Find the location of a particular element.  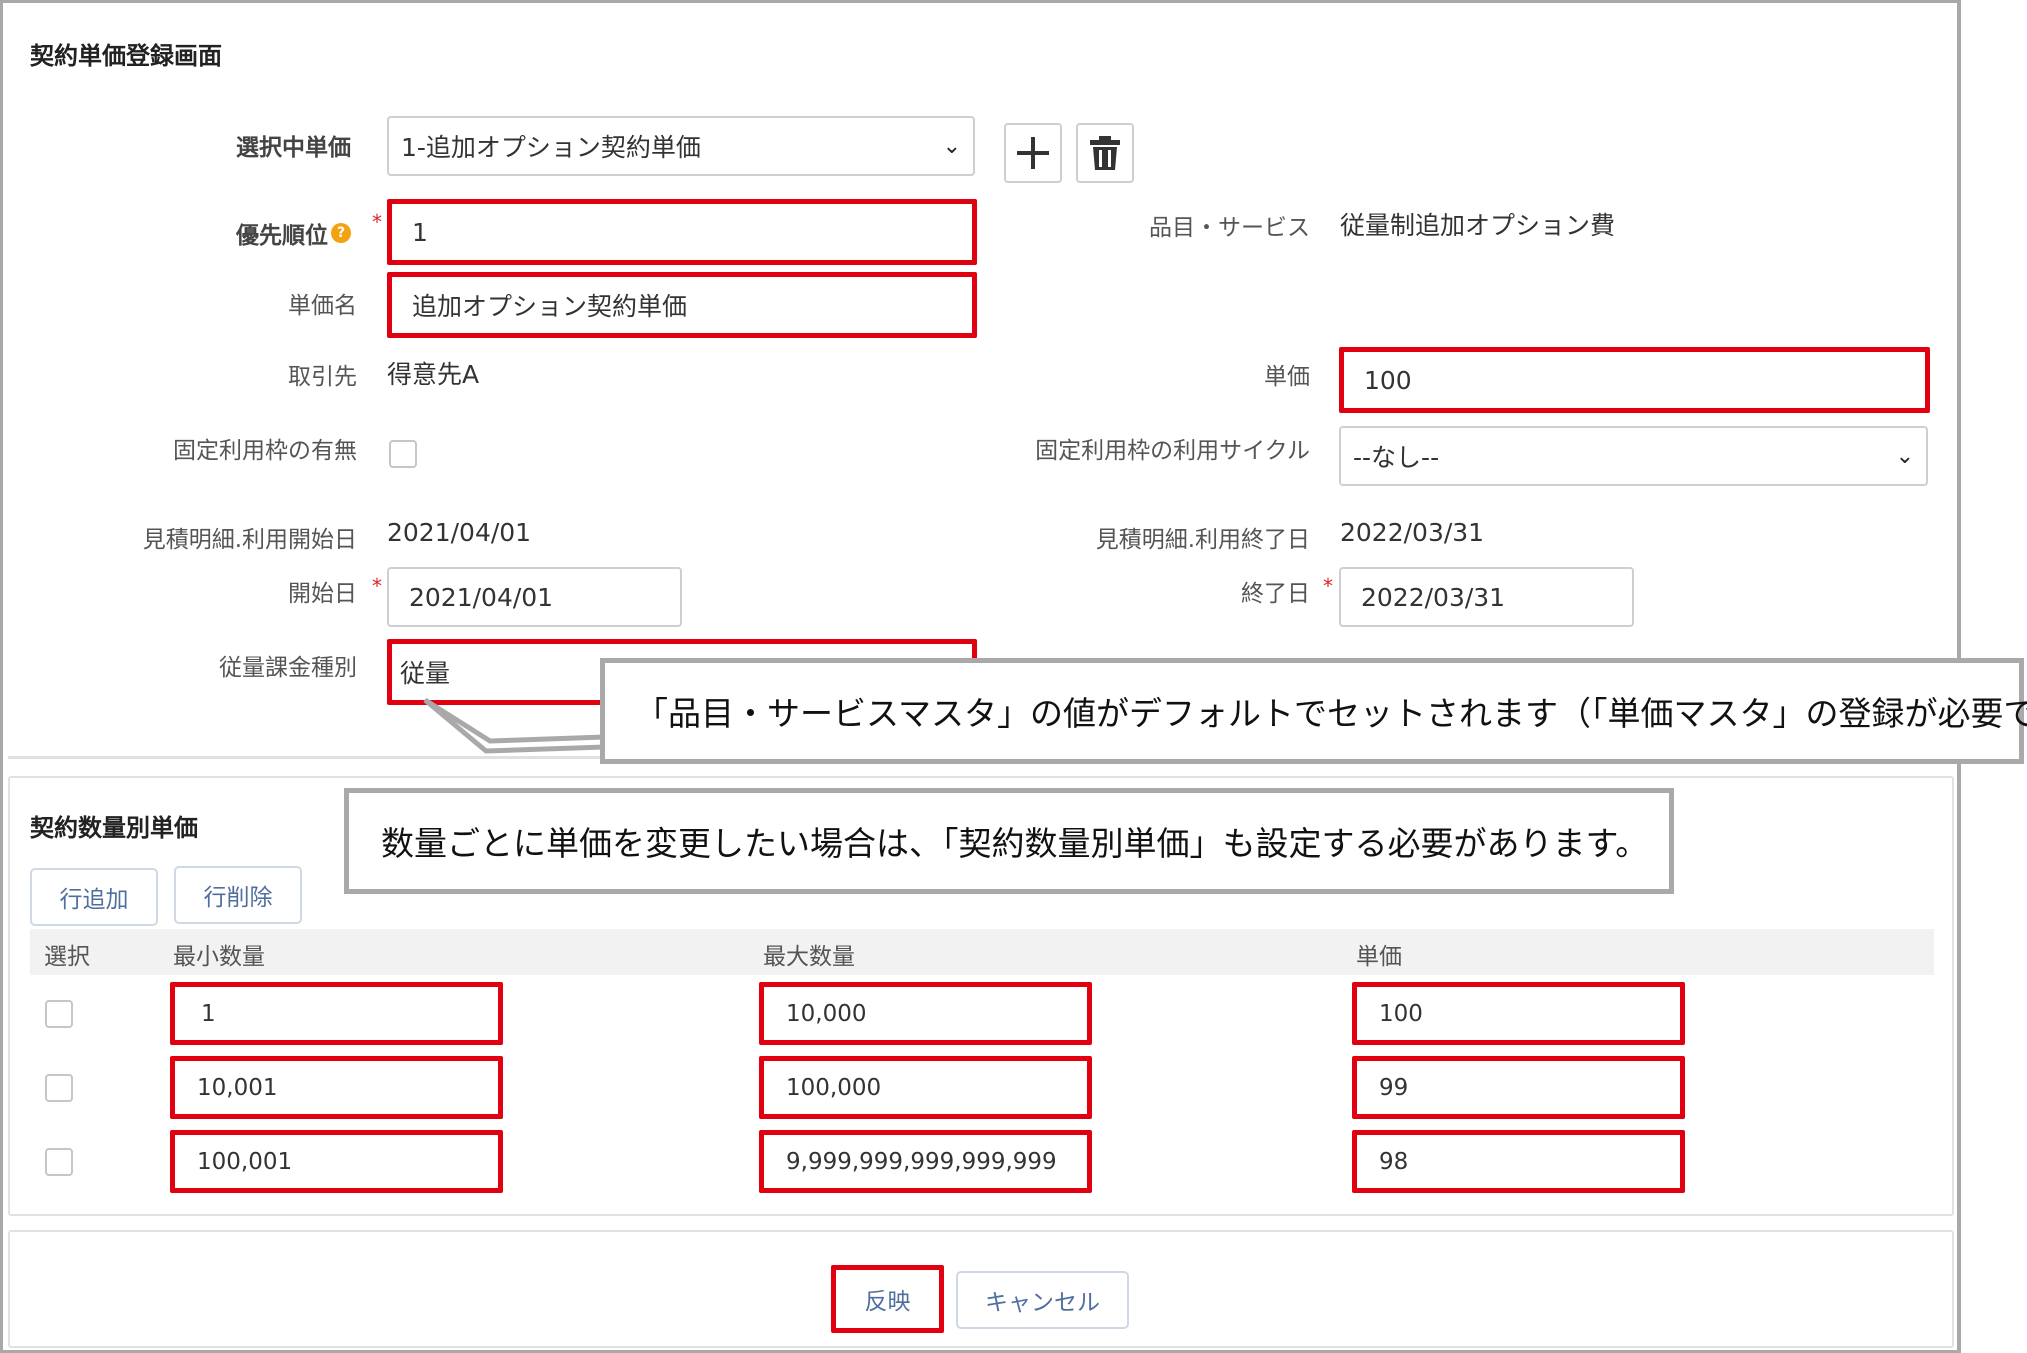

selected-price-label: 選択中単価 is located at coordinates (293, 148).